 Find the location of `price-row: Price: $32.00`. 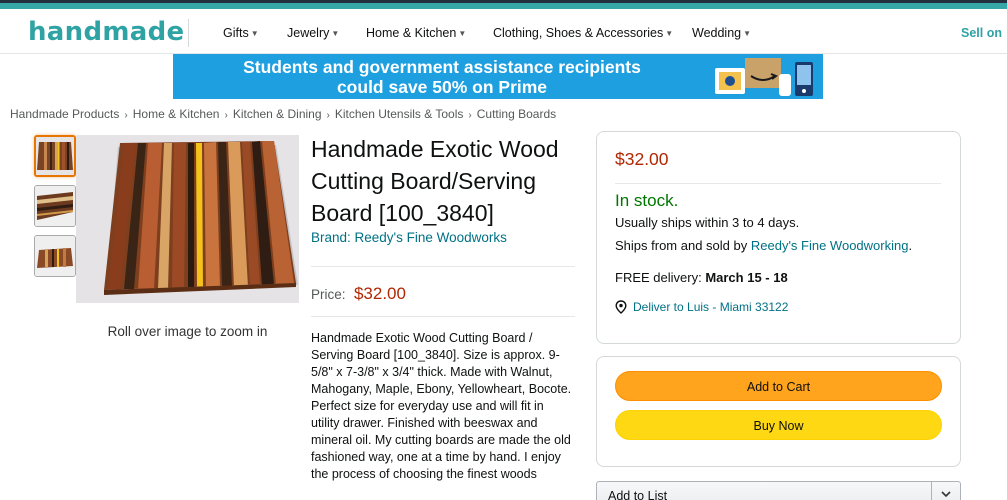

price-row: Price: $32.00 is located at coordinates (358, 294).